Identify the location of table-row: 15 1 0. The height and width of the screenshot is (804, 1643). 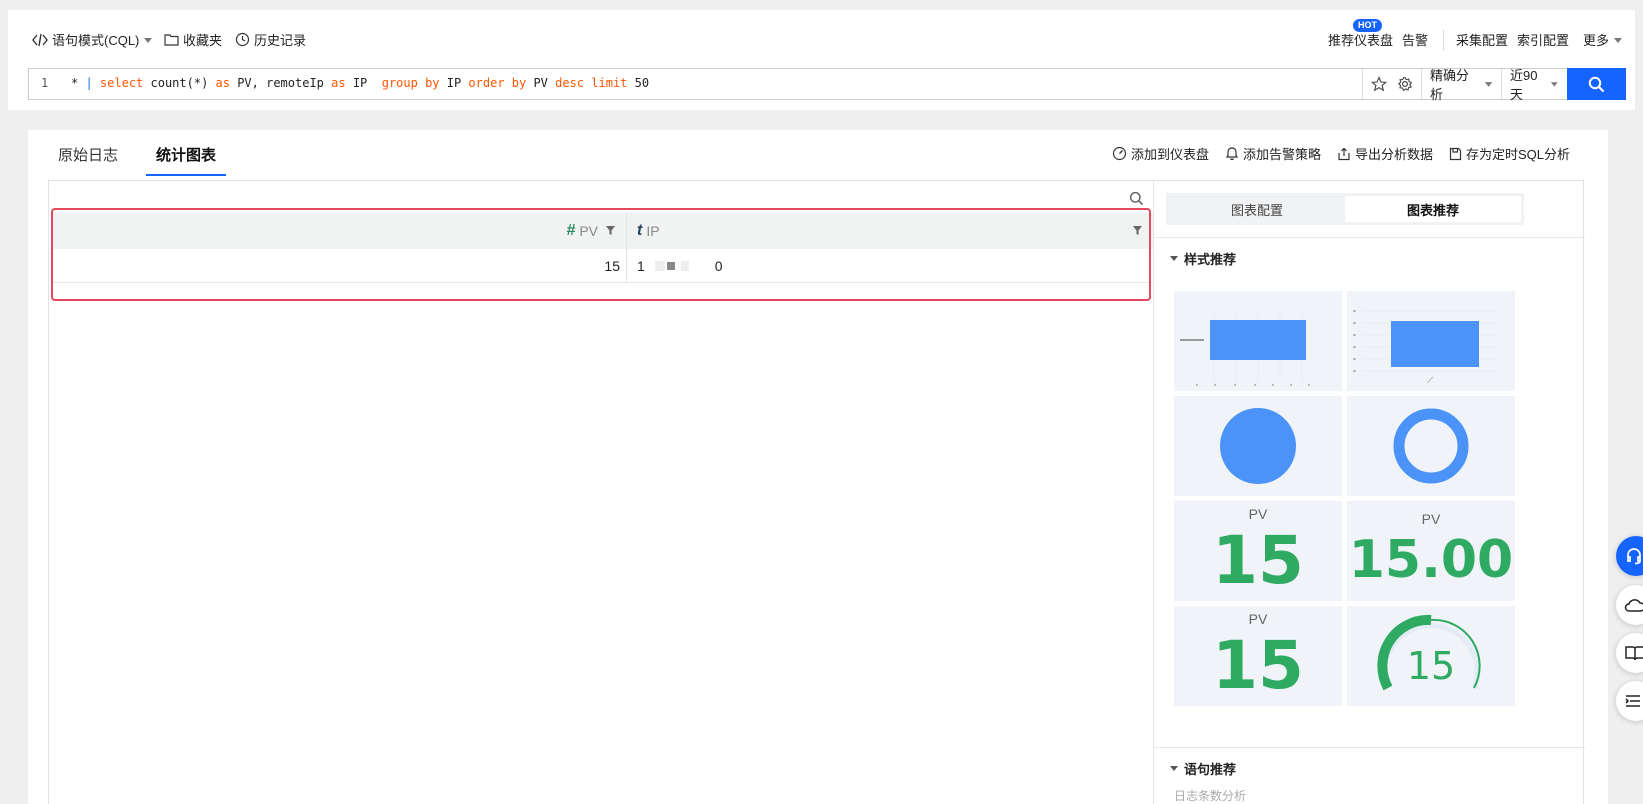
(603, 266).